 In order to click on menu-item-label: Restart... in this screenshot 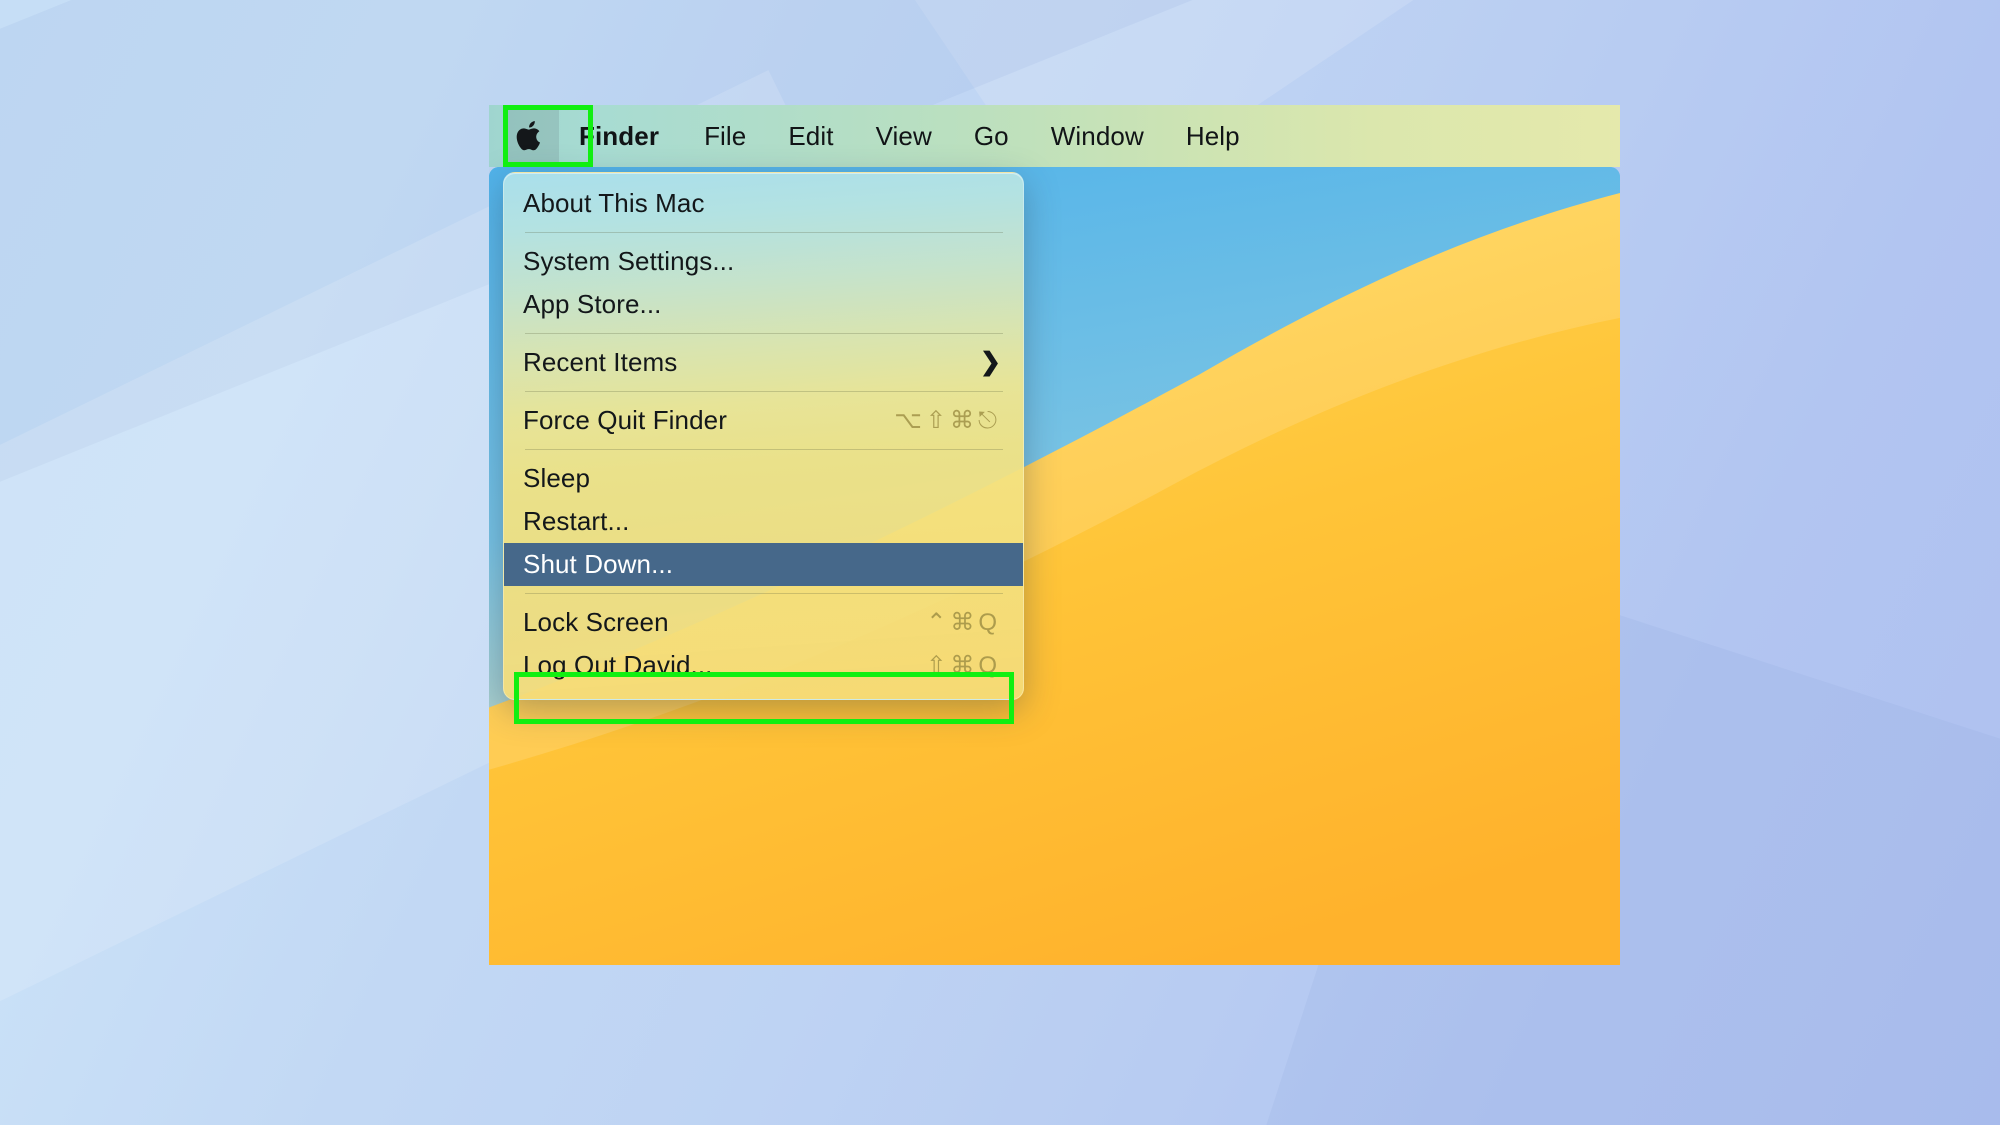, I will do `click(576, 521)`.